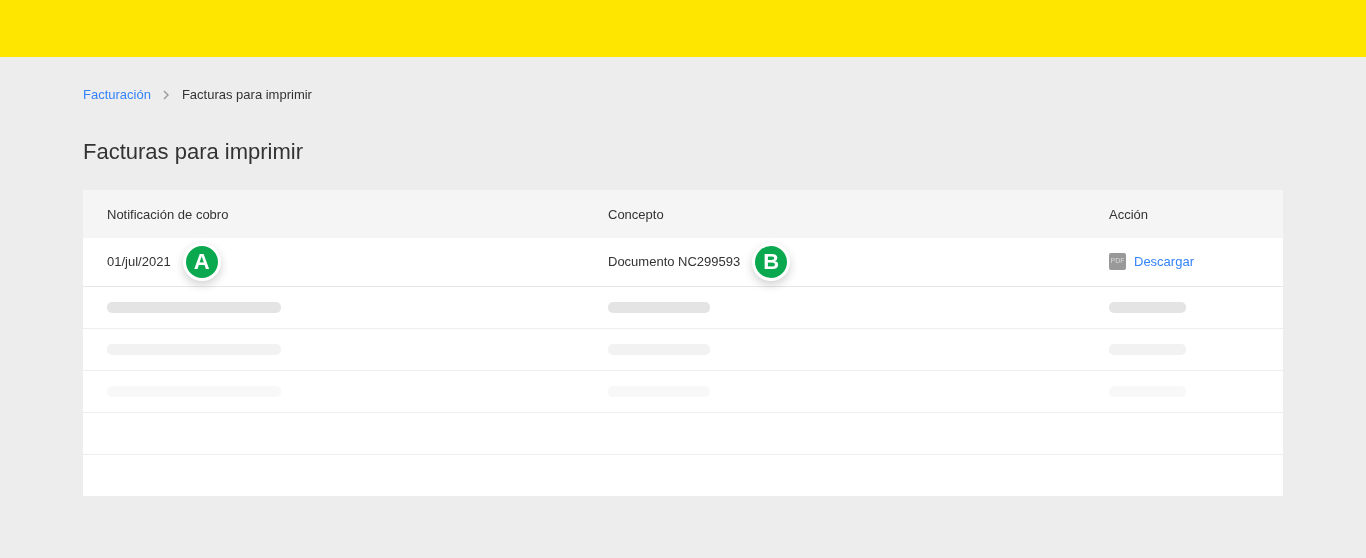  What do you see at coordinates (194, 151) in the screenshot?
I see `page-title: Facturas para imprimir` at bounding box center [194, 151].